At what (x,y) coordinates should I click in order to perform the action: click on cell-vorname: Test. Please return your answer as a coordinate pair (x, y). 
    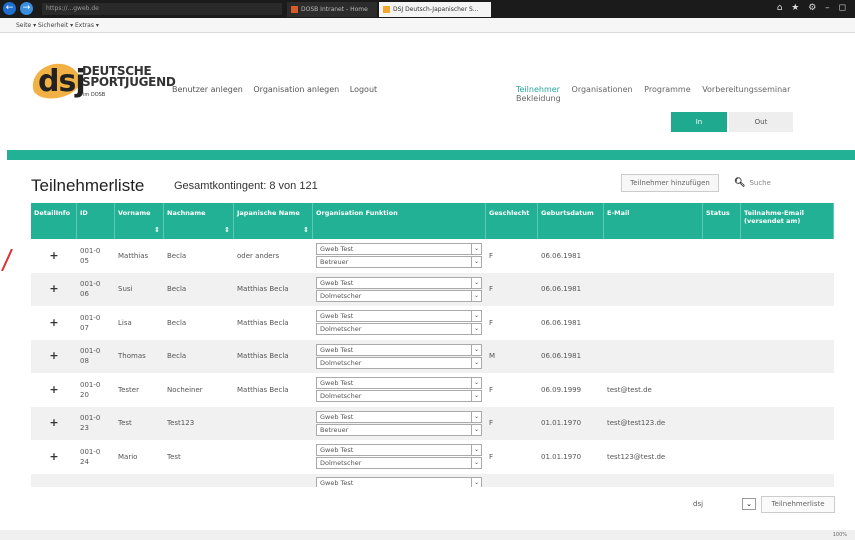
    Looking at the image, I should click on (125, 423).